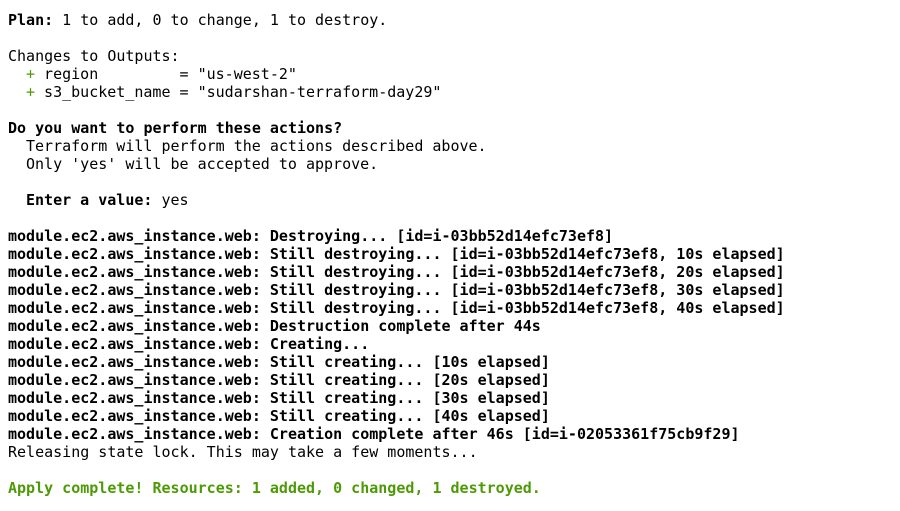  What do you see at coordinates (405, 362) in the screenshot?
I see `log-message: Still creating... [10s elapsed]` at bounding box center [405, 362].